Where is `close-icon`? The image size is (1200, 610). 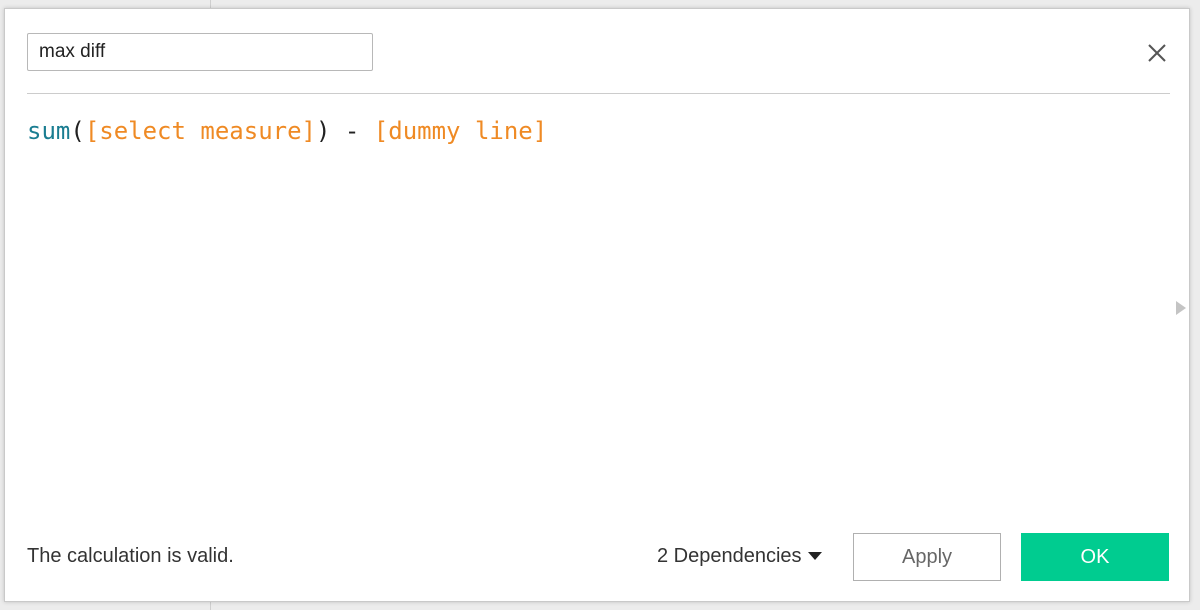
close-icon is located at coordinates (1157, 53).